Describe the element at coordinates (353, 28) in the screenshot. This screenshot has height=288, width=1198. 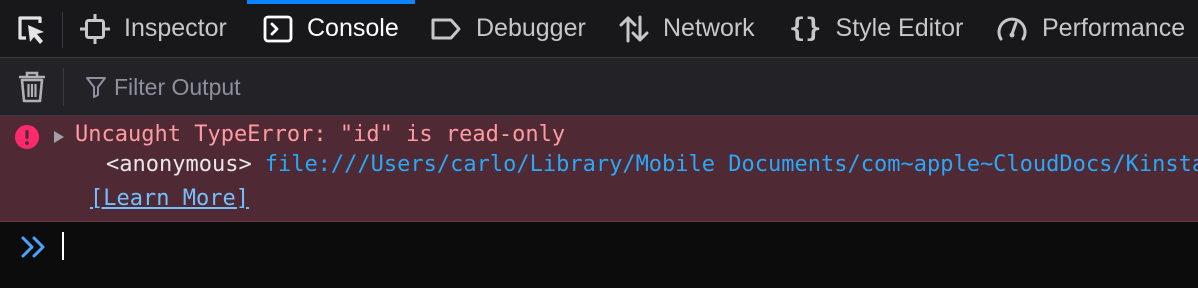
I see `tab-console-label: Console` at that location.